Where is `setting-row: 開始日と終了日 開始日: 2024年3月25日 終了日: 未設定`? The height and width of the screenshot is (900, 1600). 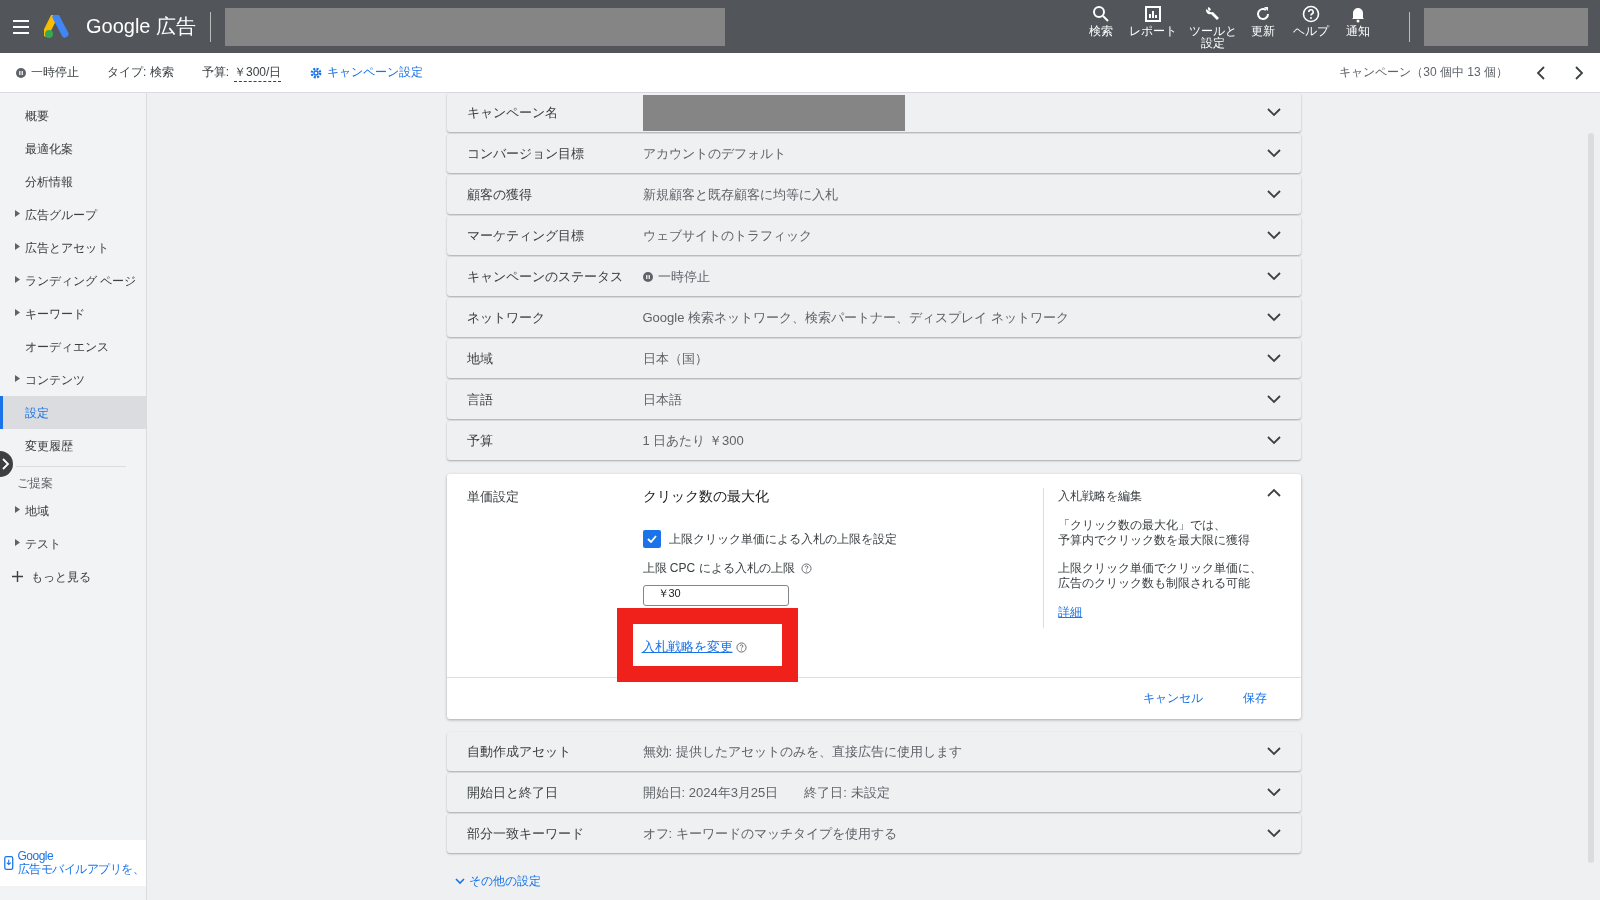 setting-row: 開始日と終了日 開始日: 2024年3月25日 終了日: 未設定 is located at coordinates (873, 792).